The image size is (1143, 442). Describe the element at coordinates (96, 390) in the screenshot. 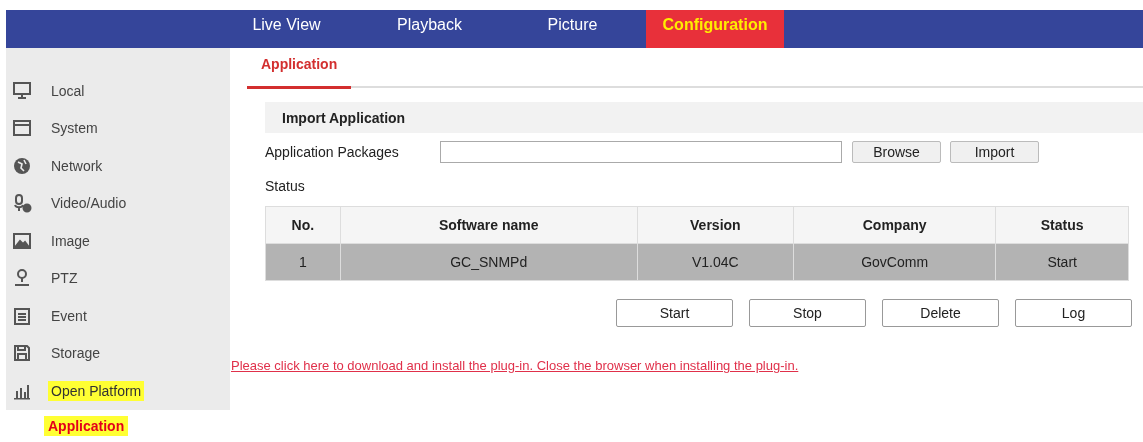

I see `sidebar-item: Open Platform` at that location.